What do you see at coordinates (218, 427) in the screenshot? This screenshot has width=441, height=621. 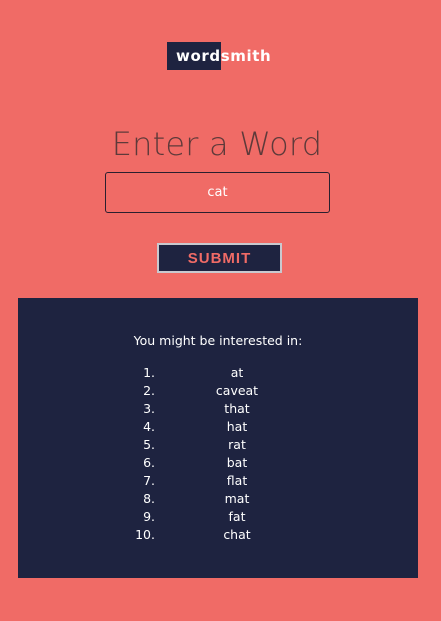 I see `result-item: 4. hat` at bounding box center [218, 427].